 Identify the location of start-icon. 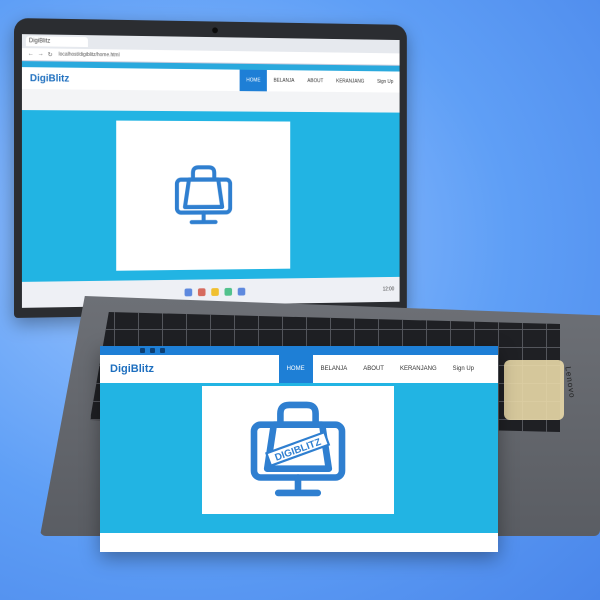
(188, 292).